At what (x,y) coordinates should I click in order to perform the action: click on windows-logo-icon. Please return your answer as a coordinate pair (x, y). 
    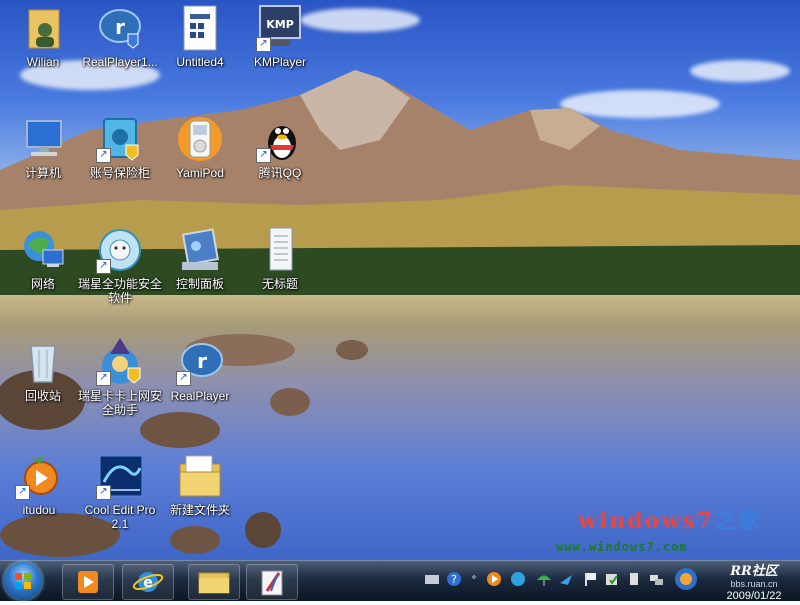
    Looking at the image, I should click on (23, 581).